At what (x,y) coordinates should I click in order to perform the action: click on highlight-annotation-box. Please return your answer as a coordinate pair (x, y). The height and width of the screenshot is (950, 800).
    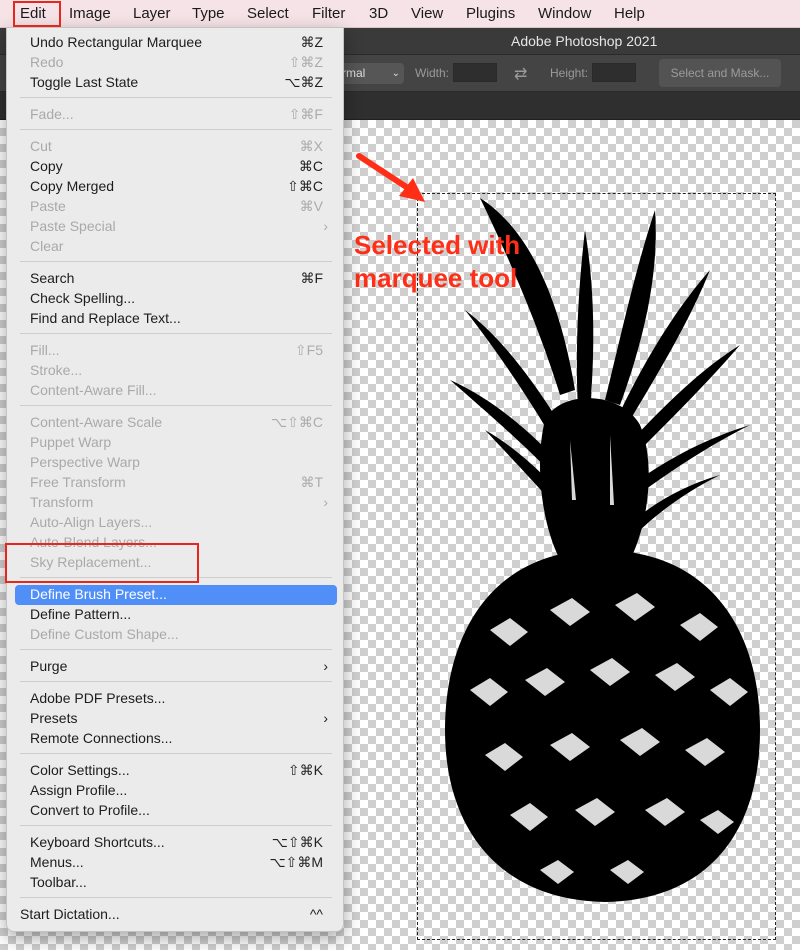
    Looking at the image, I should click on (102, 563).